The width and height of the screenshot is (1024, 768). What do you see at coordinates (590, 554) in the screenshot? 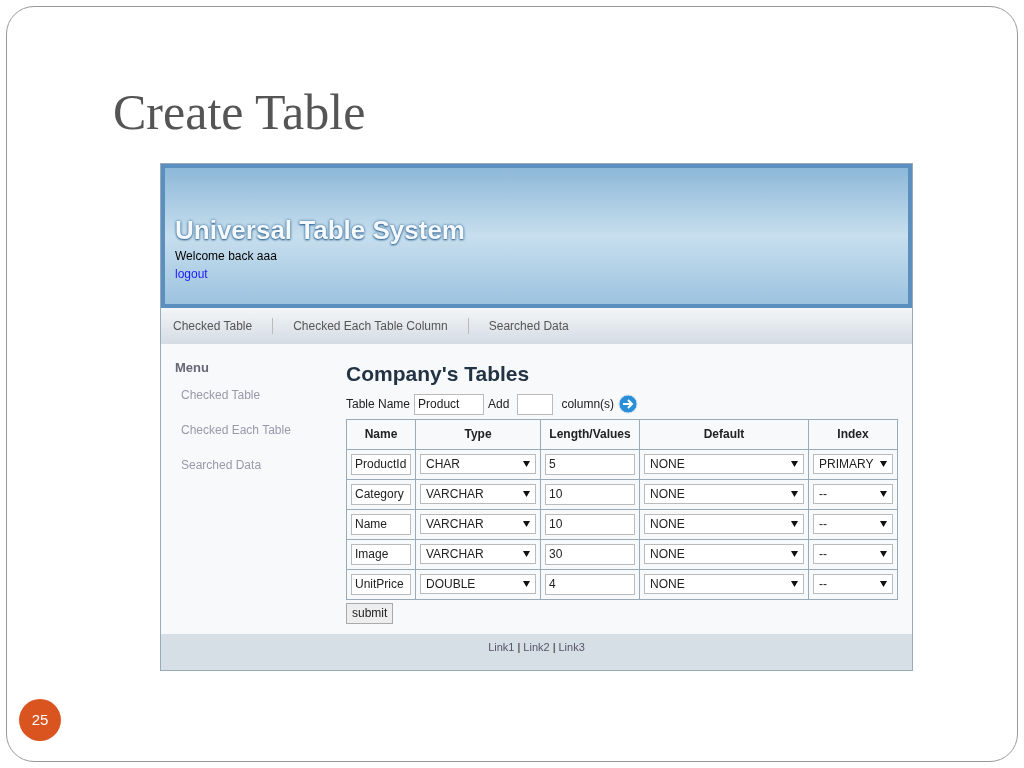
I see `length-field: 30` at bounding box center [590, 554].